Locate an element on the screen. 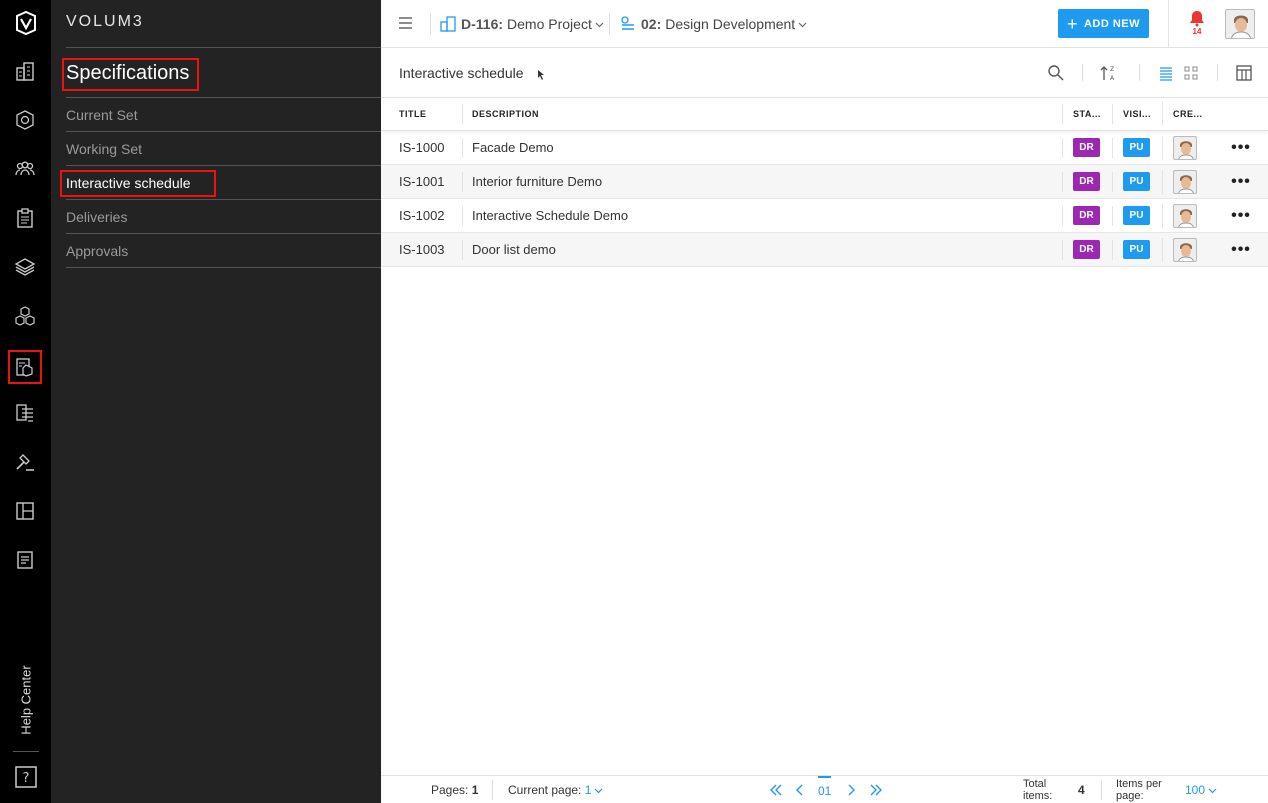 This screenshot has width=1268, height=803. content-toolbar: Interactive schedule ZA is located at coordinates (824, 73).